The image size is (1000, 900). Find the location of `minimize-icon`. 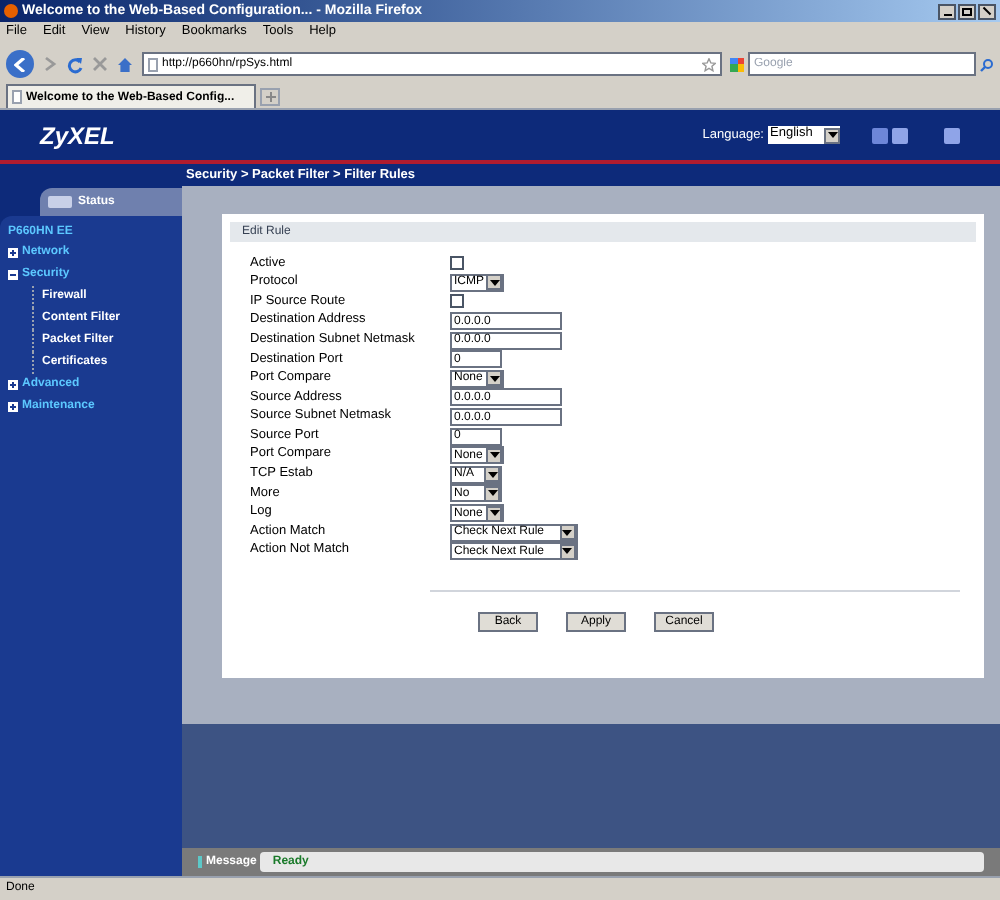

minimize-icon is located at coordinates (947, 11).